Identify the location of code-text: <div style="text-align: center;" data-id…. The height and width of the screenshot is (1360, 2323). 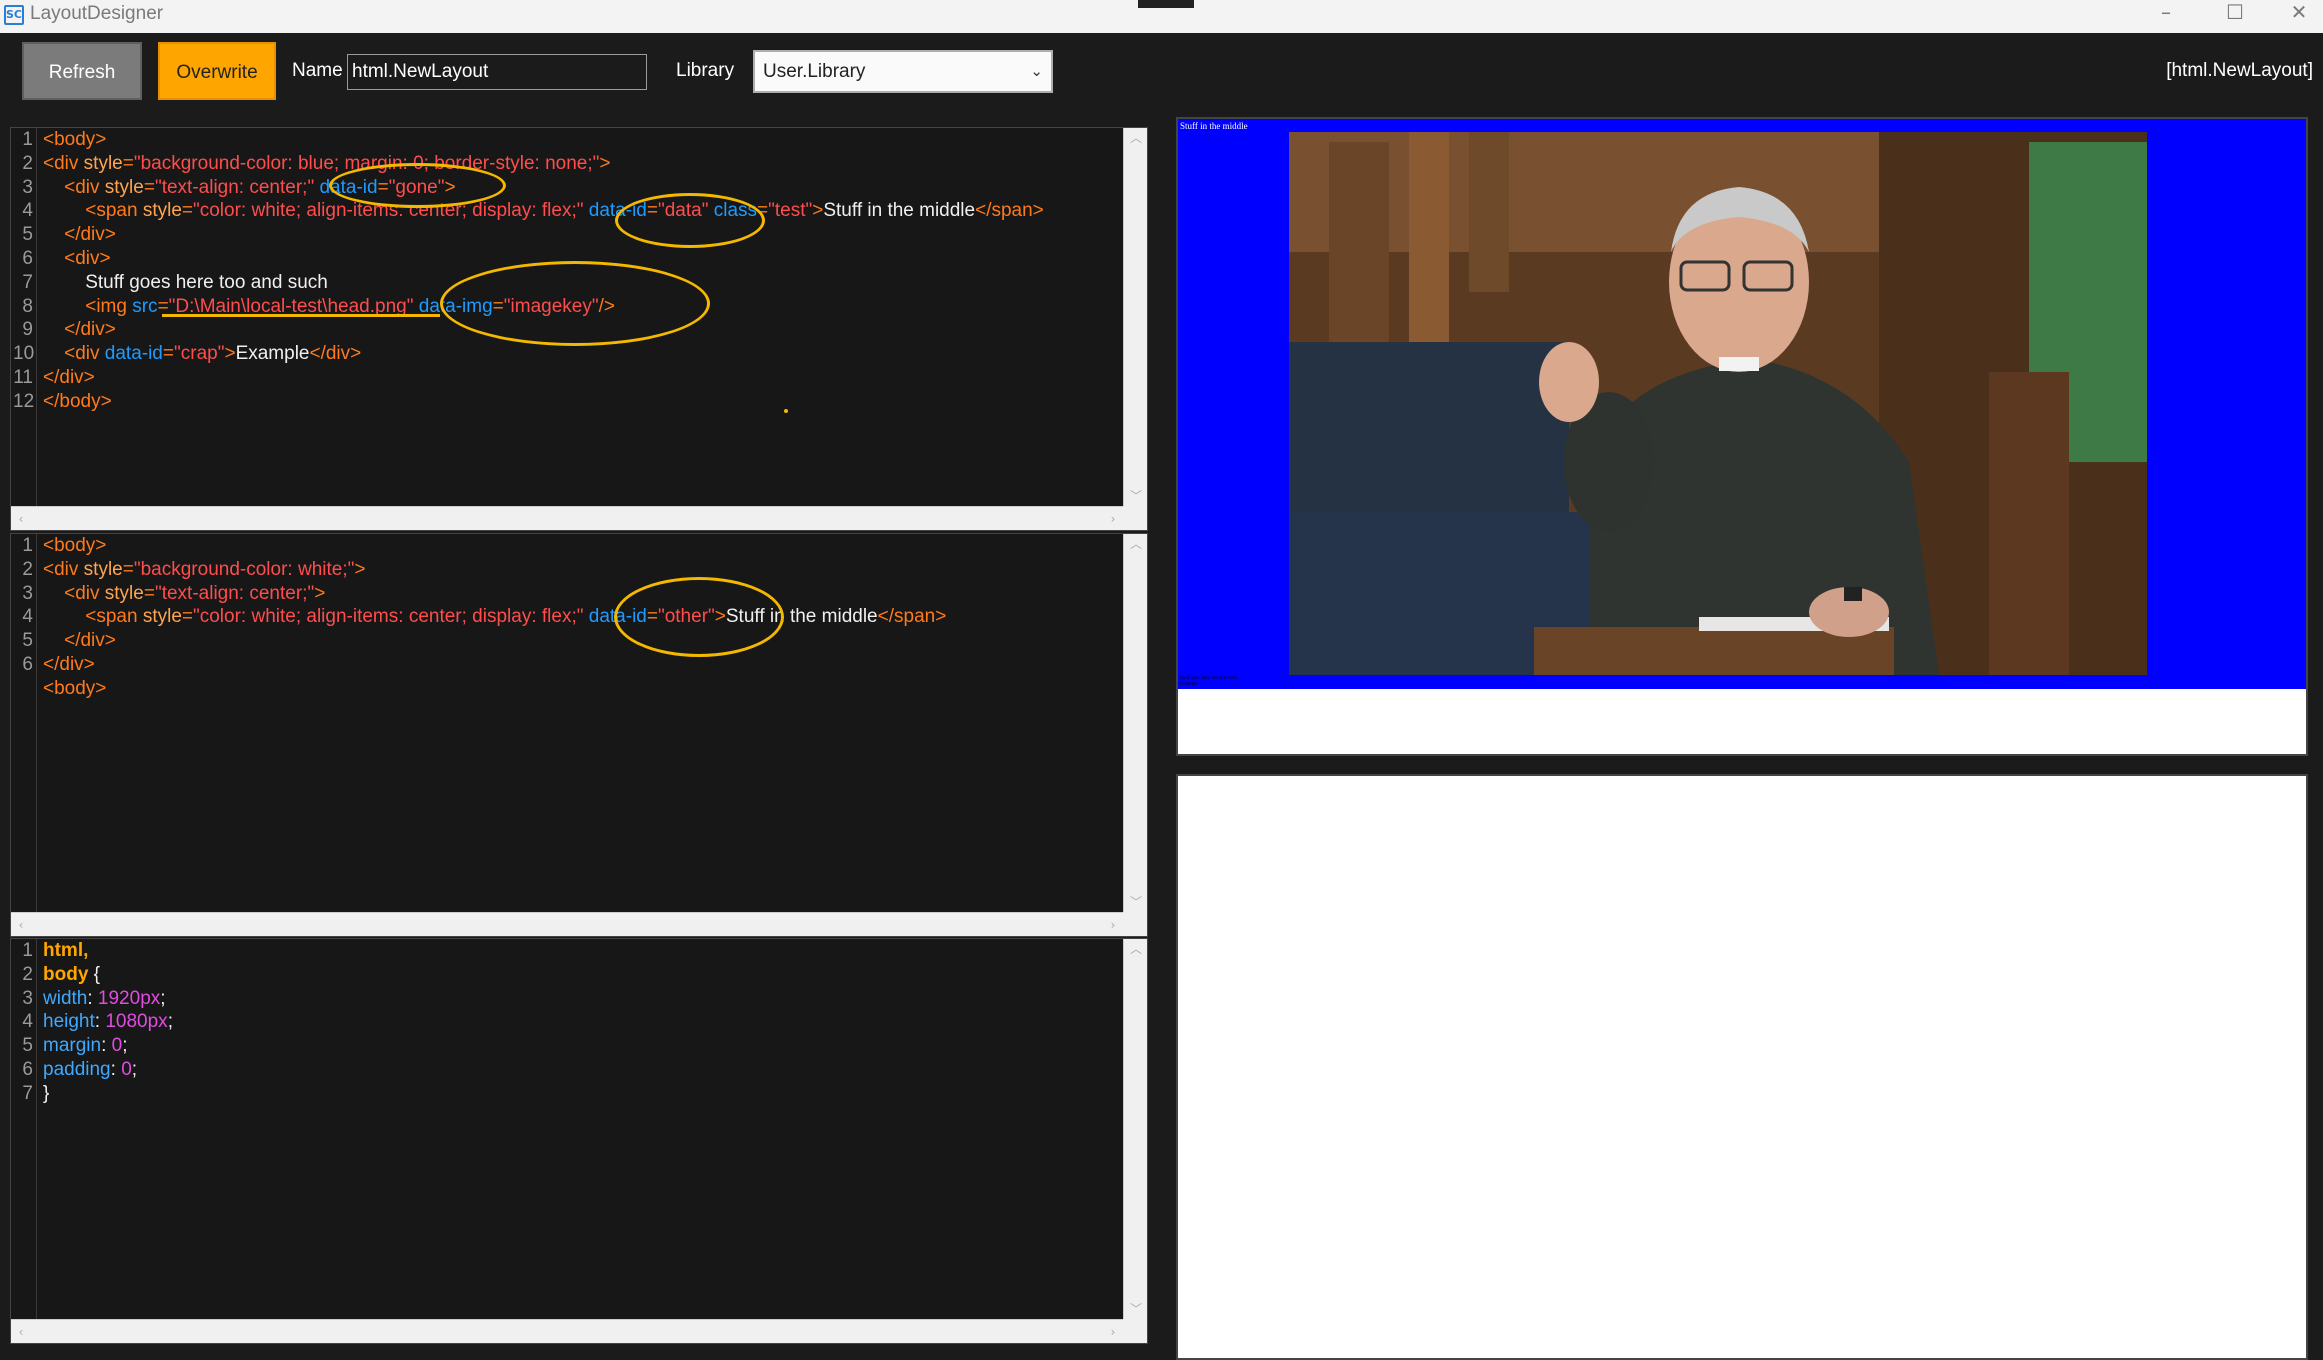
(249, 188).